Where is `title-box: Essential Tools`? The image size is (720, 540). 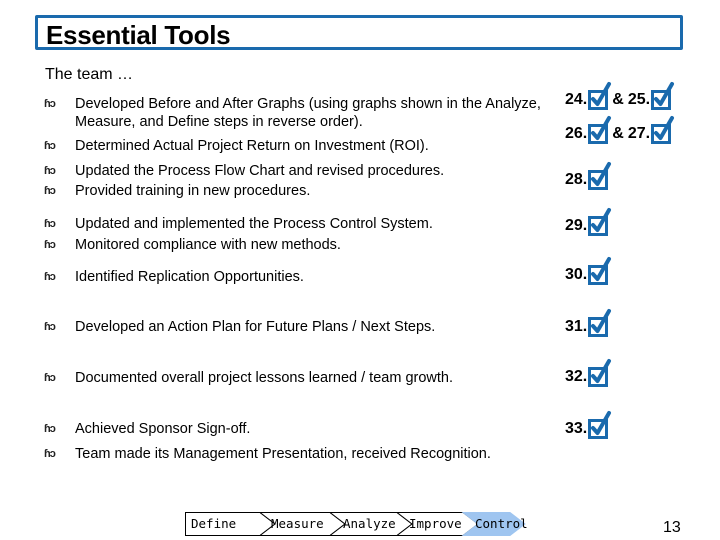 title-box: Essential Tools is located at coordinates (359, 32).